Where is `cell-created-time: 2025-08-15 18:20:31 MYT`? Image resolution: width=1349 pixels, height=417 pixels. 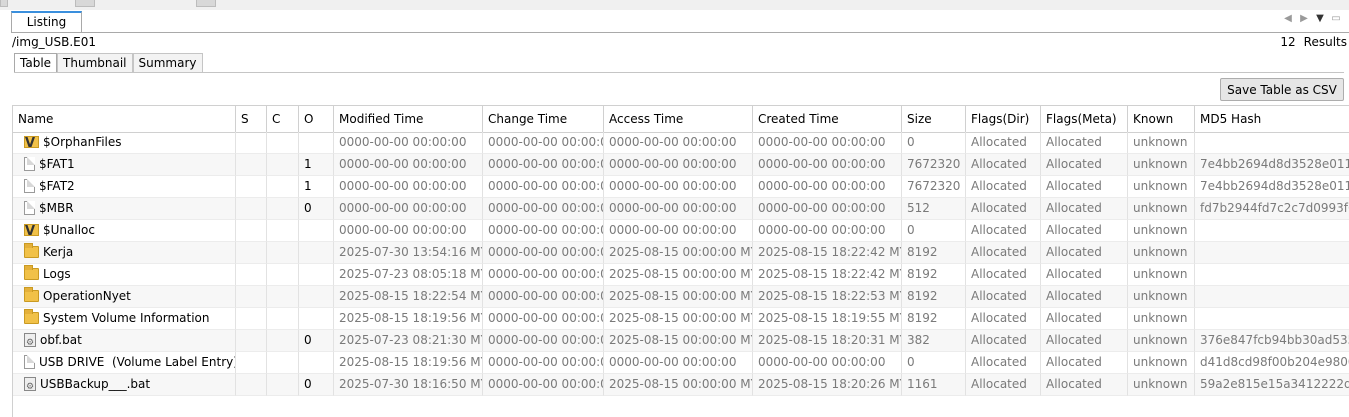 cell-created-time: 2025-08-15 18:20:31 MYT is located at coordinates (827, 341).